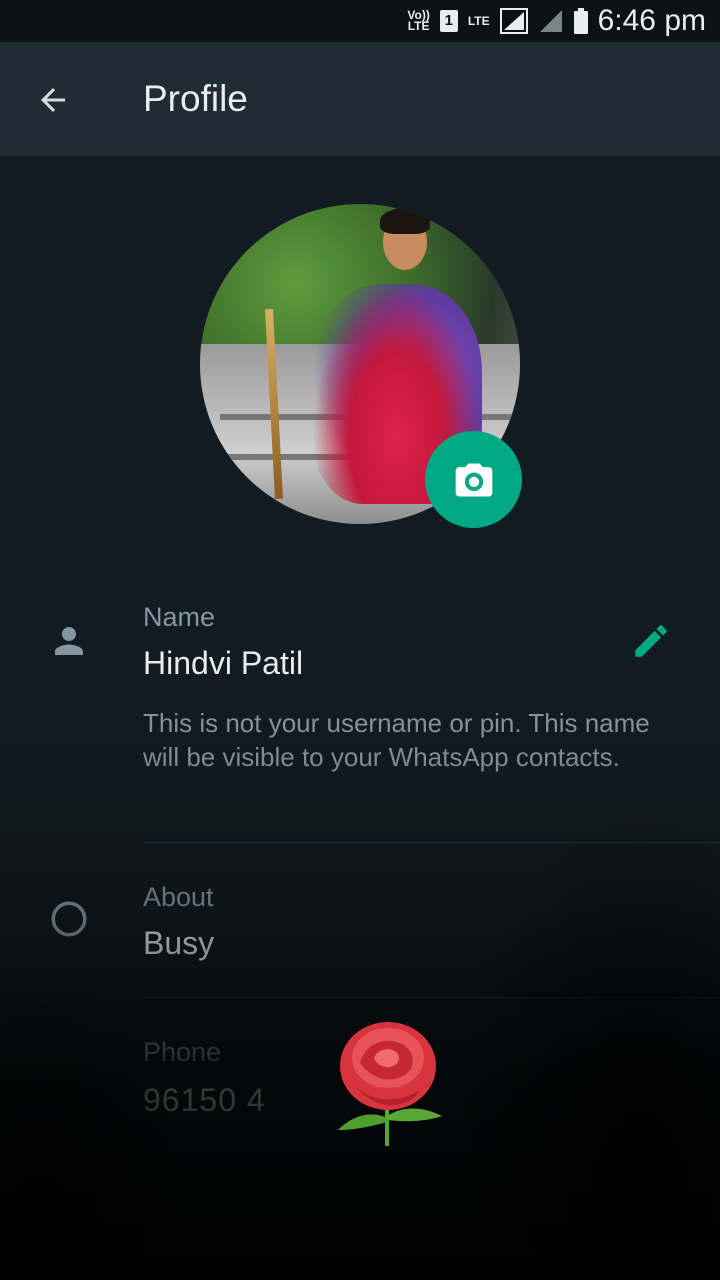 This screenshot has width=720, height=1280. Describe the element at coordinates (182, 1052) in the screenshot. I see `phone-label: Phone` at that location.